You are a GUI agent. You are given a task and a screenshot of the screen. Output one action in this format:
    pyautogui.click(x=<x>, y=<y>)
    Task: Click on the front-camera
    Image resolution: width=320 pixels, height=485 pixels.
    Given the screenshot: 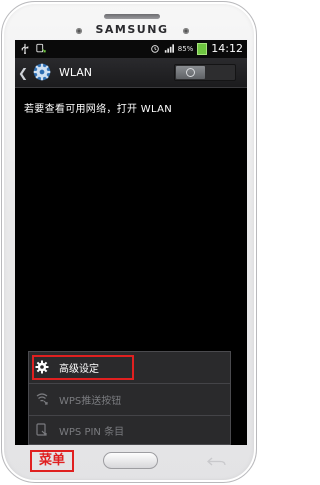 What is the action you would take?
    pyautogui.click(x=186, y=31)
    